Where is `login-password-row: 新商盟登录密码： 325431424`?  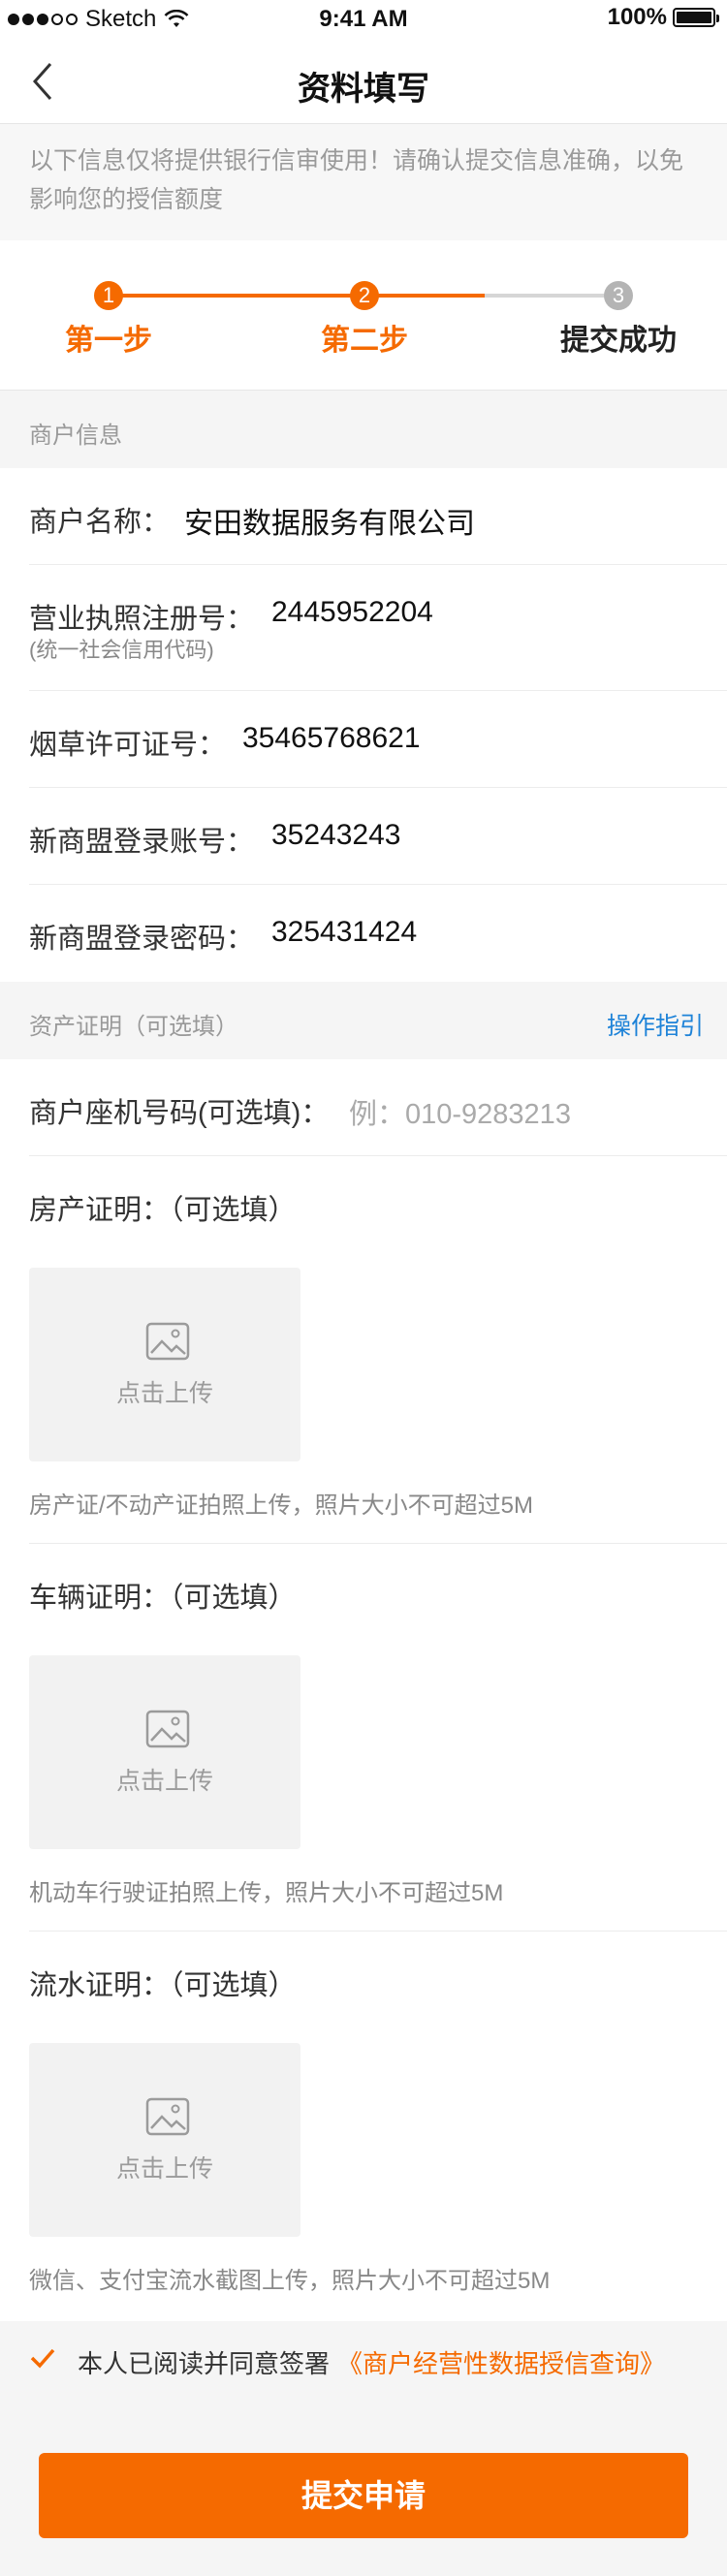
login-password-row: 新商盟登录密码： 325431424 is located at coordinates (363, 933).